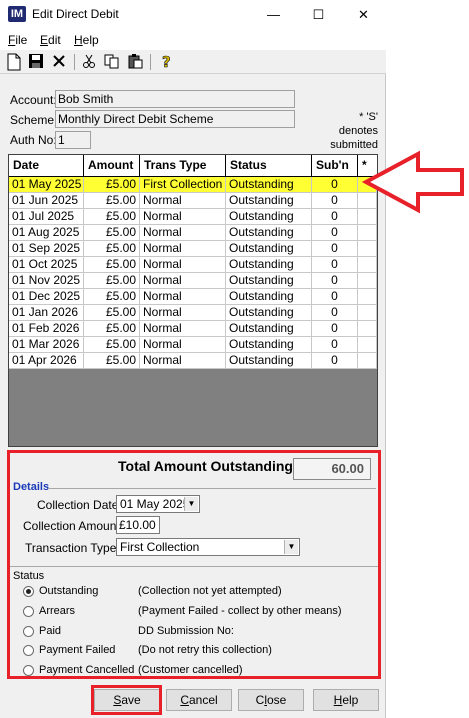 The height and width of the screenshot is (718, 469). What do you see at coordinates (269, 165) in the screenshot?
I see `col-header-status: Status` at bounding box center [269, 165].